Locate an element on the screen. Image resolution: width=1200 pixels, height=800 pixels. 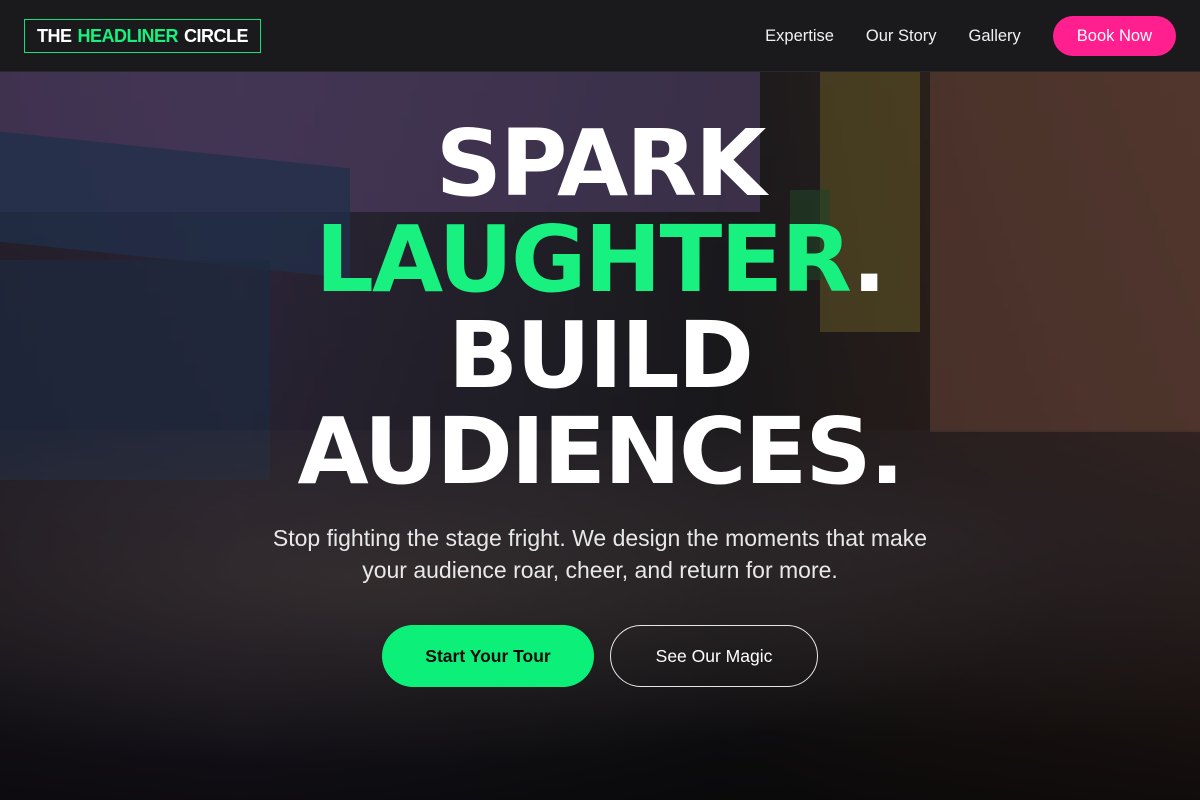
logo-word-circle: CIRCLE is located at coordinates (216, 35).